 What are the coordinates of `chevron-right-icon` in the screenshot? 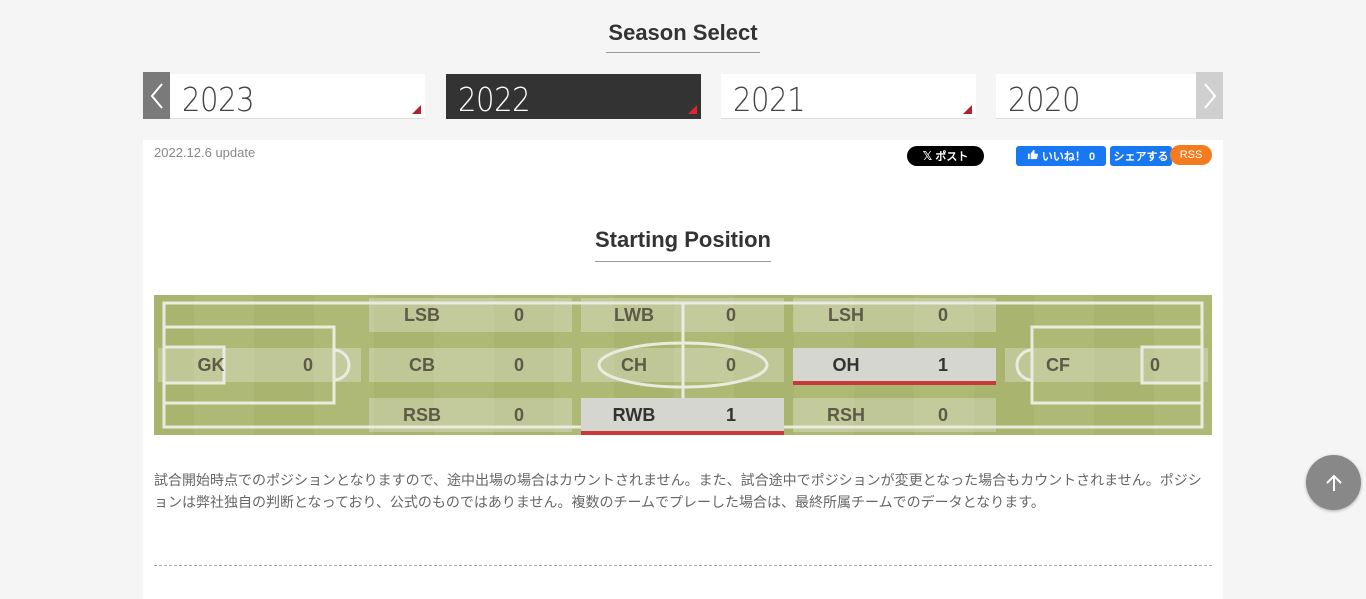 It's located at (1209, 95).